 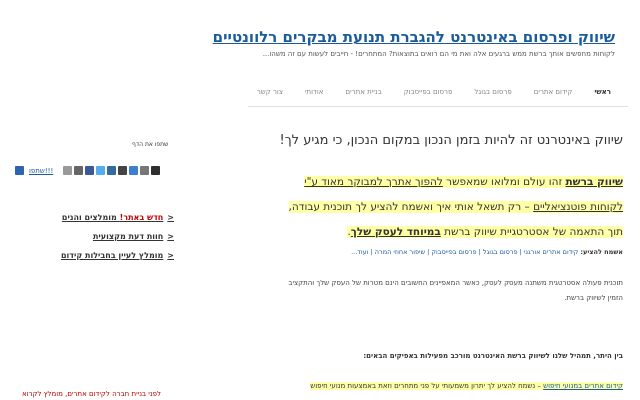 I want to click on nav-item-google-ads: פרסום בגוגל, so click(x=492, y=92).